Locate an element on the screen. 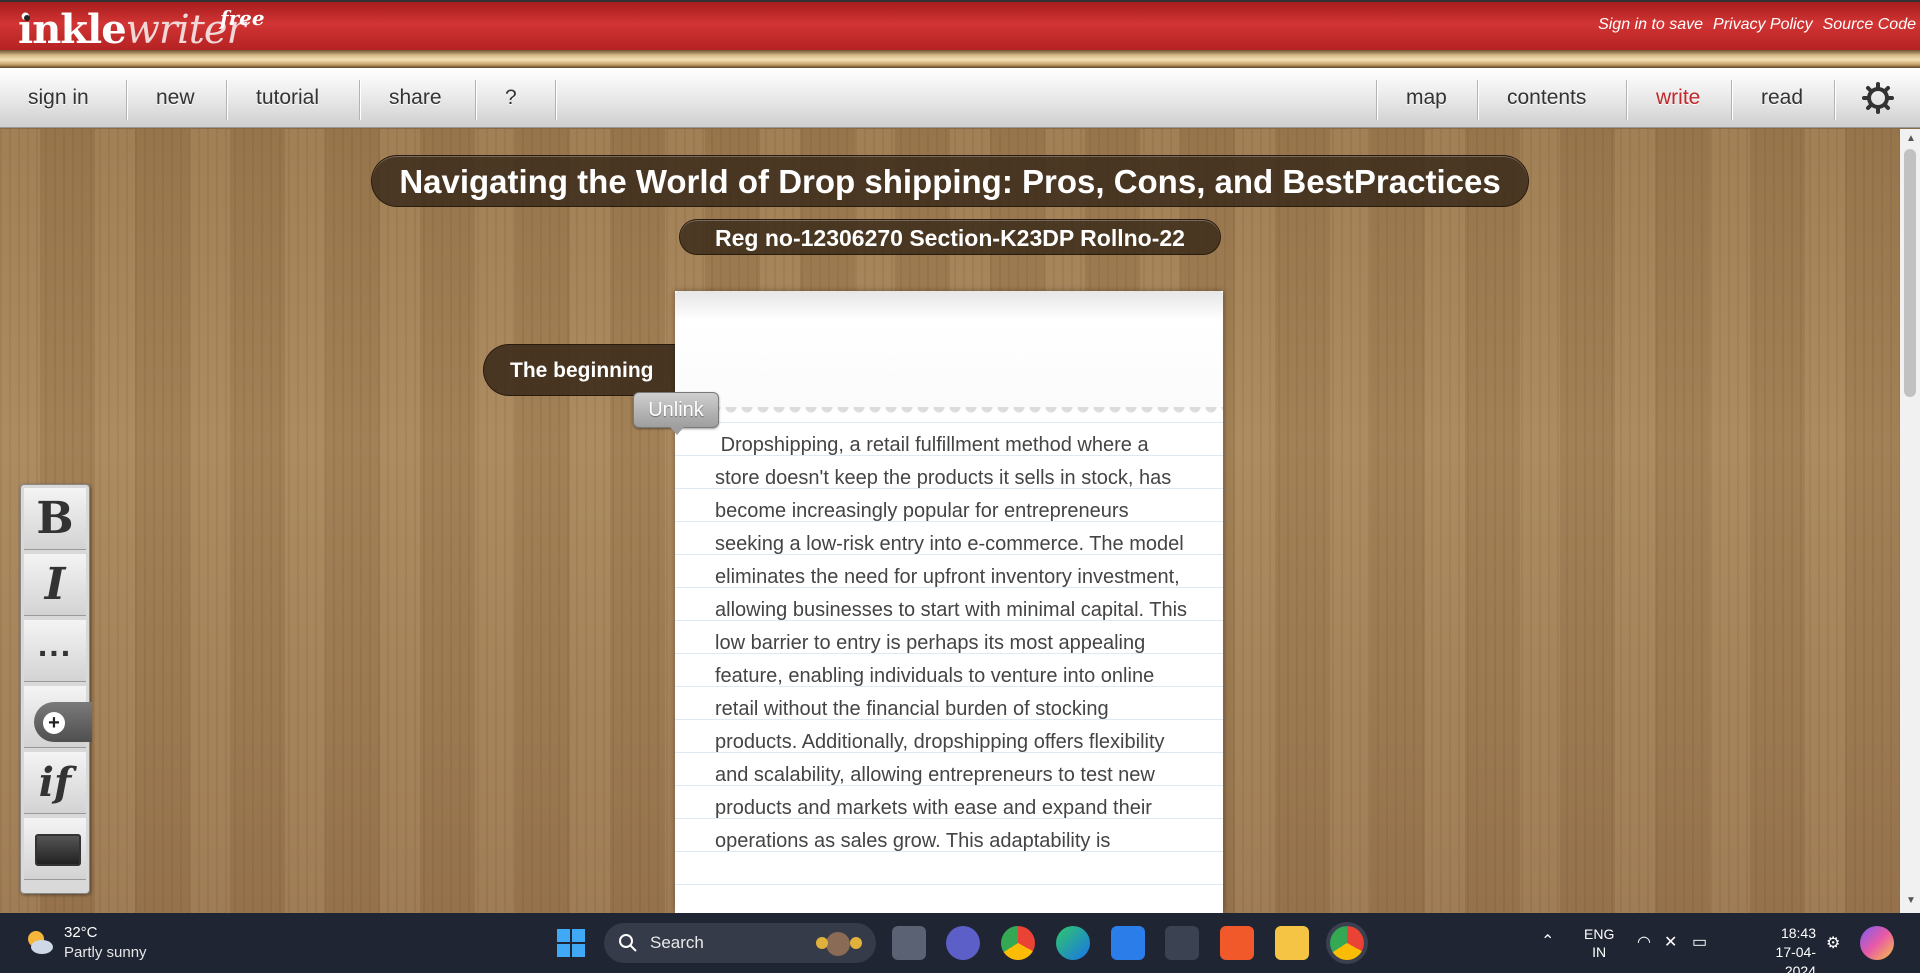 The image size is (1920, 973). sign-in-to-save-link: Sign in to save is located at coordinates (1650, 25).